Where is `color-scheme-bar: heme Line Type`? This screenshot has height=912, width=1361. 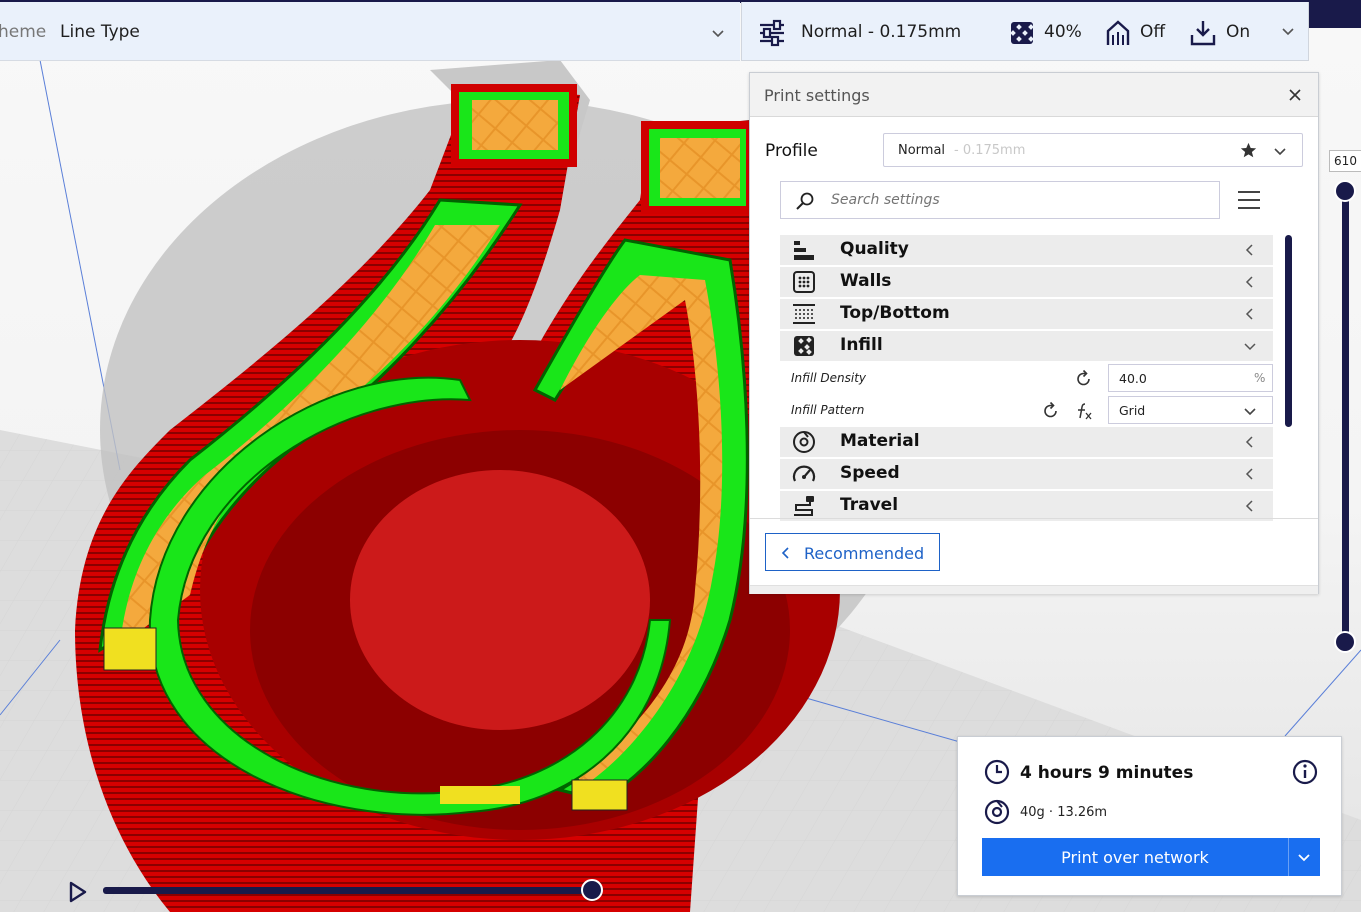 color-scheme-bar: heme Line Type is located at coordinates (370, 31).